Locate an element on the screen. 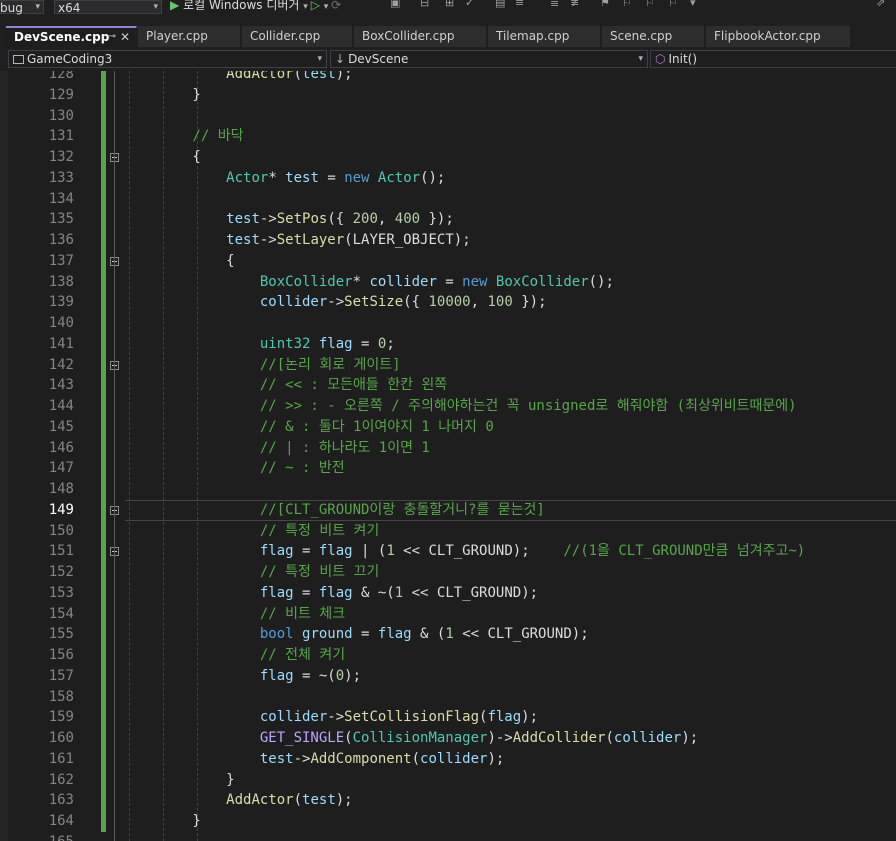  tab-collider: Collider.cpp is located at coordinates (297, 36).